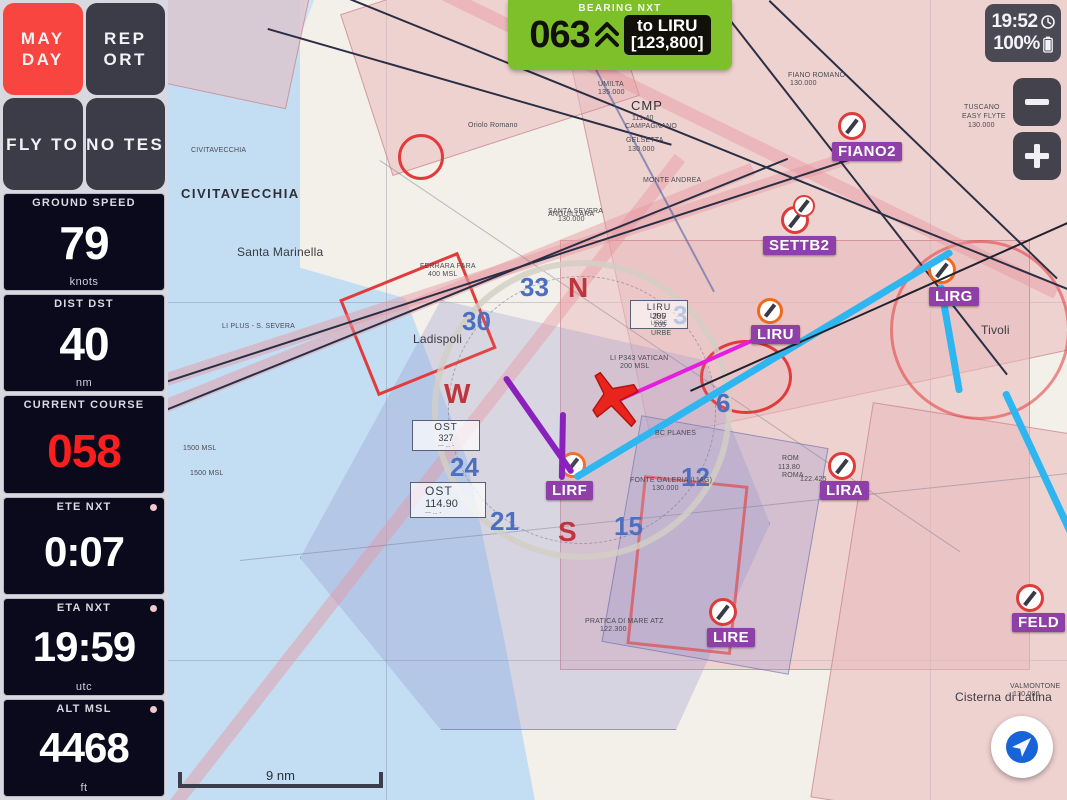 The width and height of the screenshot is (1067, 800). Describe the element at coordinates (84, 686) in the screenshot. I see `gauge-unit: utc` at that location.